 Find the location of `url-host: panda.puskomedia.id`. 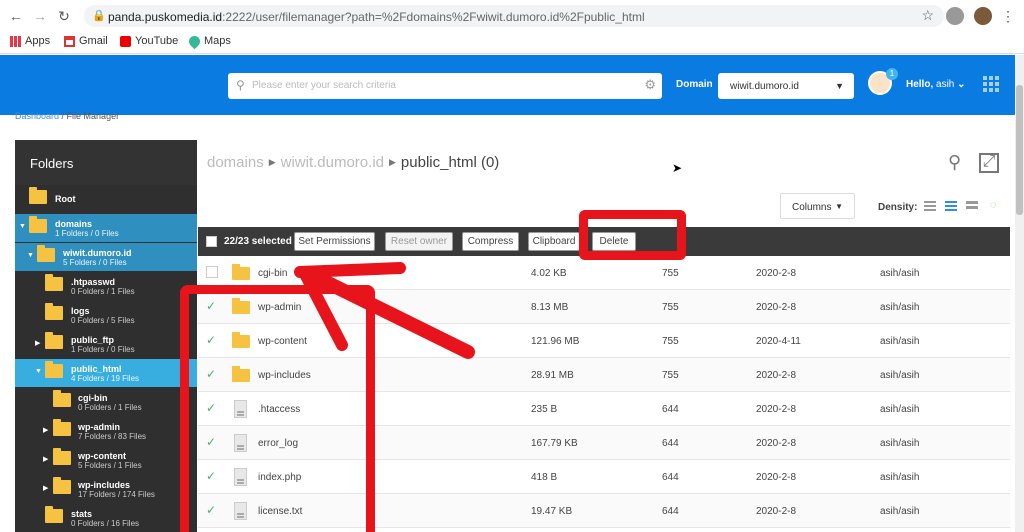

url-host: panda.puskomedia.id is located at coordinates (165, 17).